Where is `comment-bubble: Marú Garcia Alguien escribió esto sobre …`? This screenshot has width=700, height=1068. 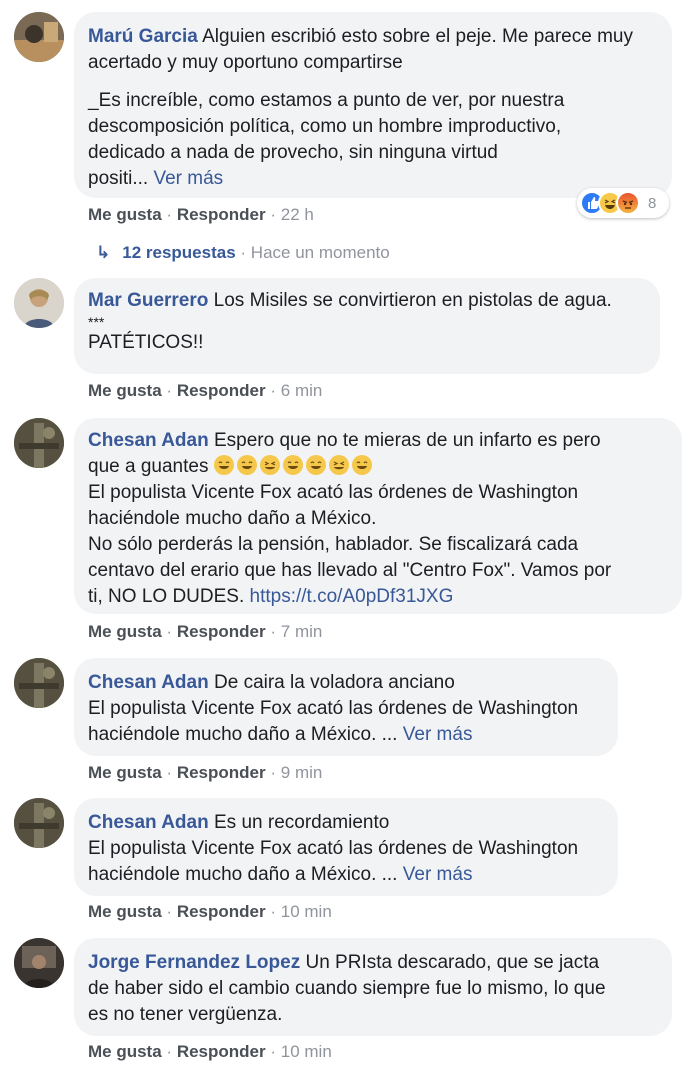
comment-bubble: Marú Garcia Alguien escribió esto sobre … is located at coordinates (373, 105).